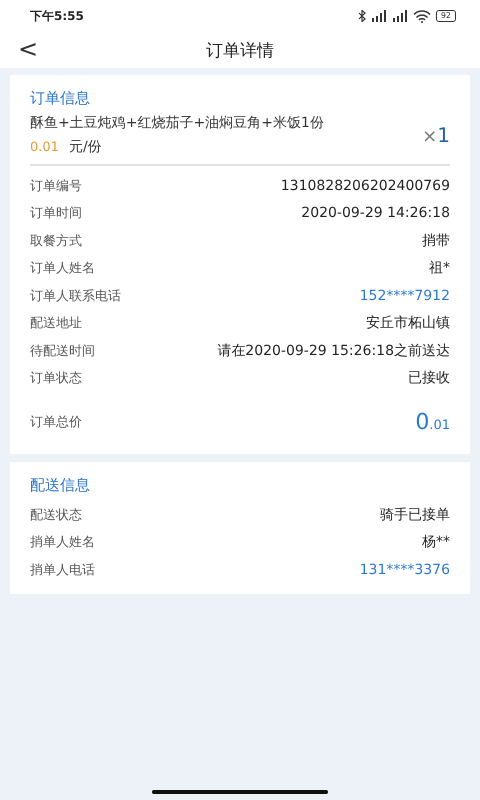 This screenshot has height=800, width=480. I want to click on field-label: 配送地址, so click(56, 323).